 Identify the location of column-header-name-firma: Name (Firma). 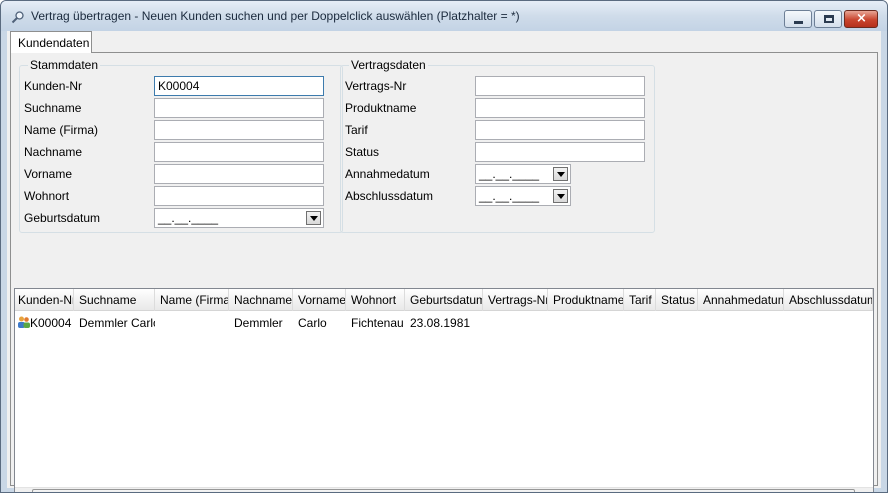
(192, 300).